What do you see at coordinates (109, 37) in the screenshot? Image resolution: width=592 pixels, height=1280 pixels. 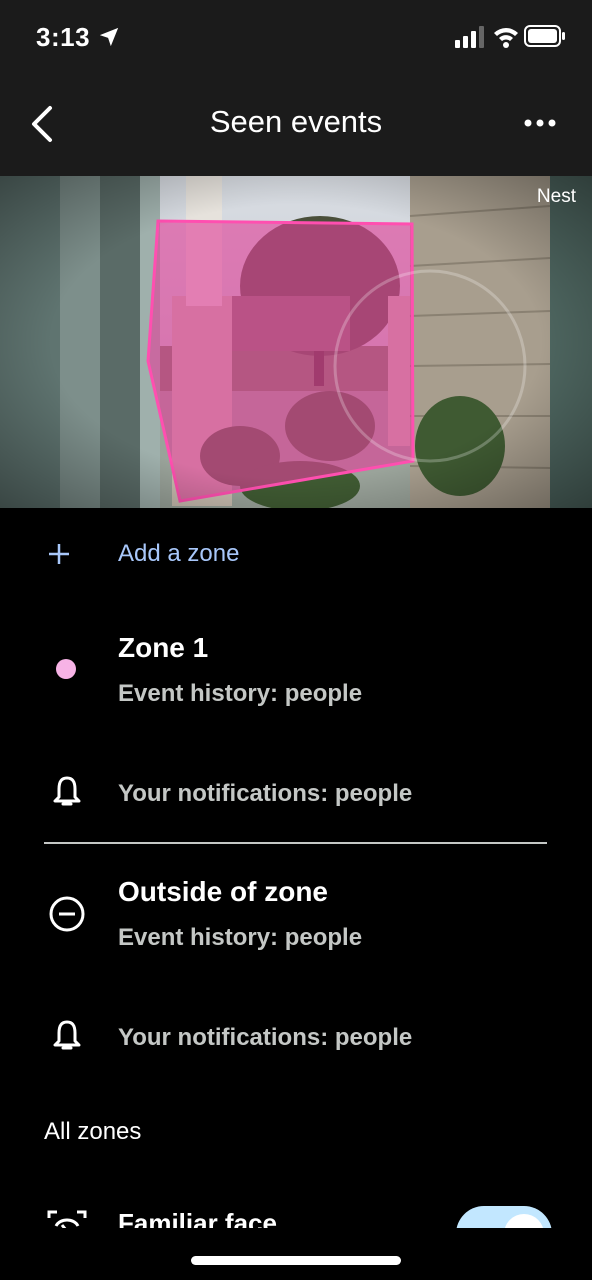 I see `location-arrow-icon` at bounding box center [109, 37].